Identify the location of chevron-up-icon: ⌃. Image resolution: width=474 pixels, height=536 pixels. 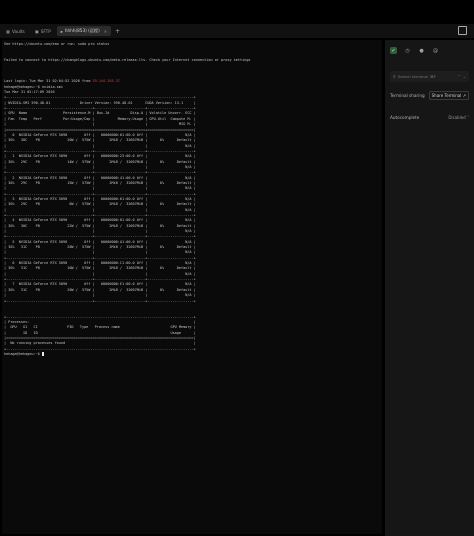
(459, 76).